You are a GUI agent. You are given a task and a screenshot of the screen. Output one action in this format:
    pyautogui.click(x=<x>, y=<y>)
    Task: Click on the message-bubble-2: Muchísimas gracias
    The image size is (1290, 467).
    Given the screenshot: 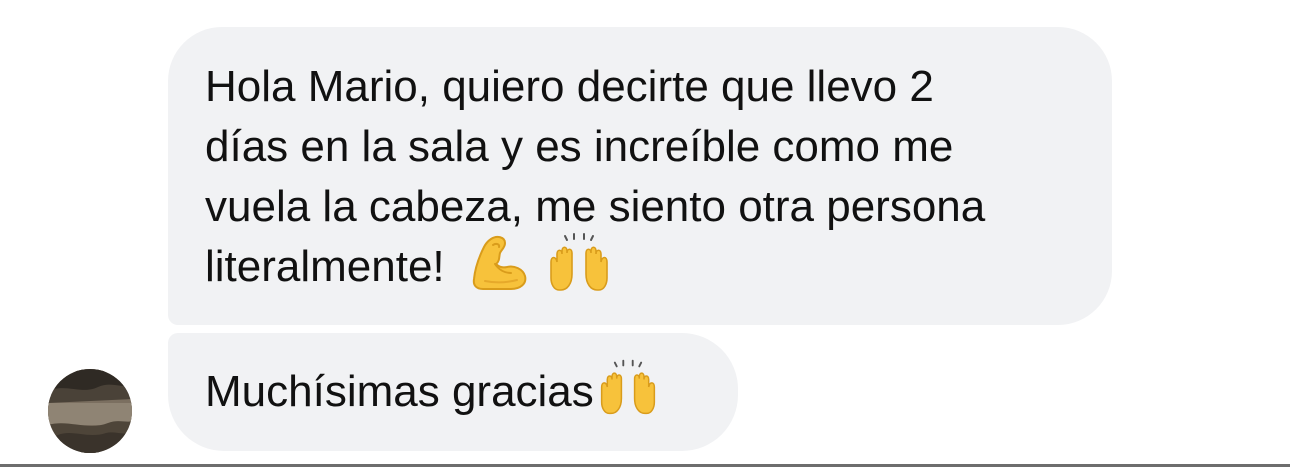 What is the action you would take?
    pyautogui.click(x=453, y=392)
    